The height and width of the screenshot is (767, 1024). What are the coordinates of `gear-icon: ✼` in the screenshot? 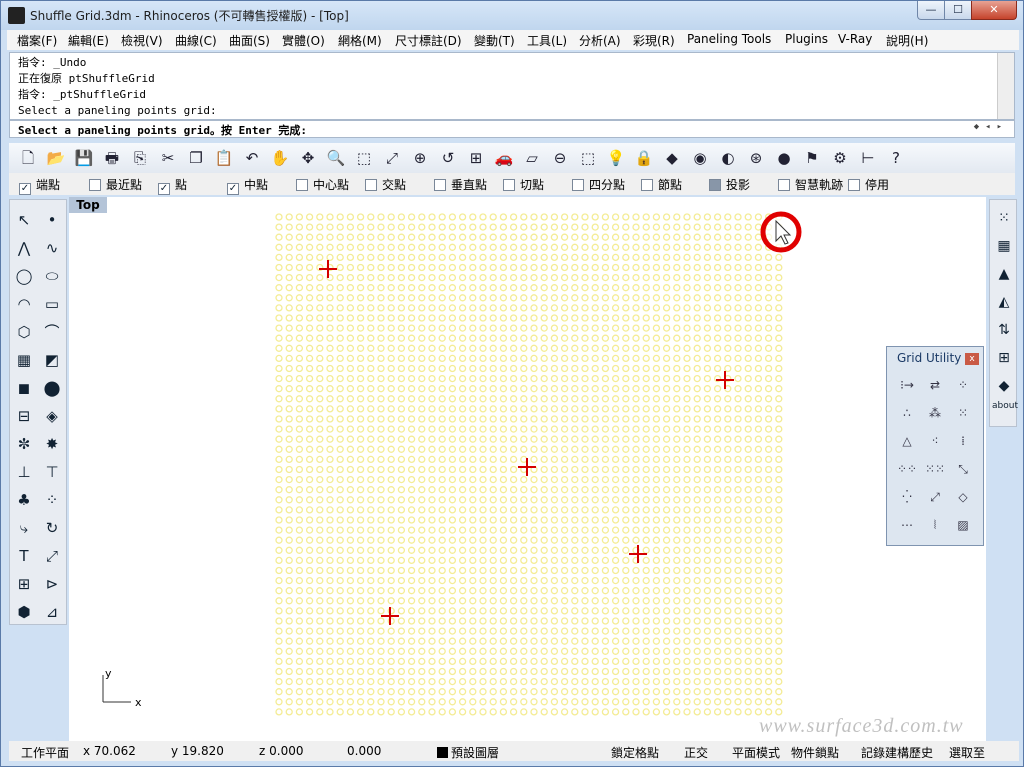 It's located at (24, 444).